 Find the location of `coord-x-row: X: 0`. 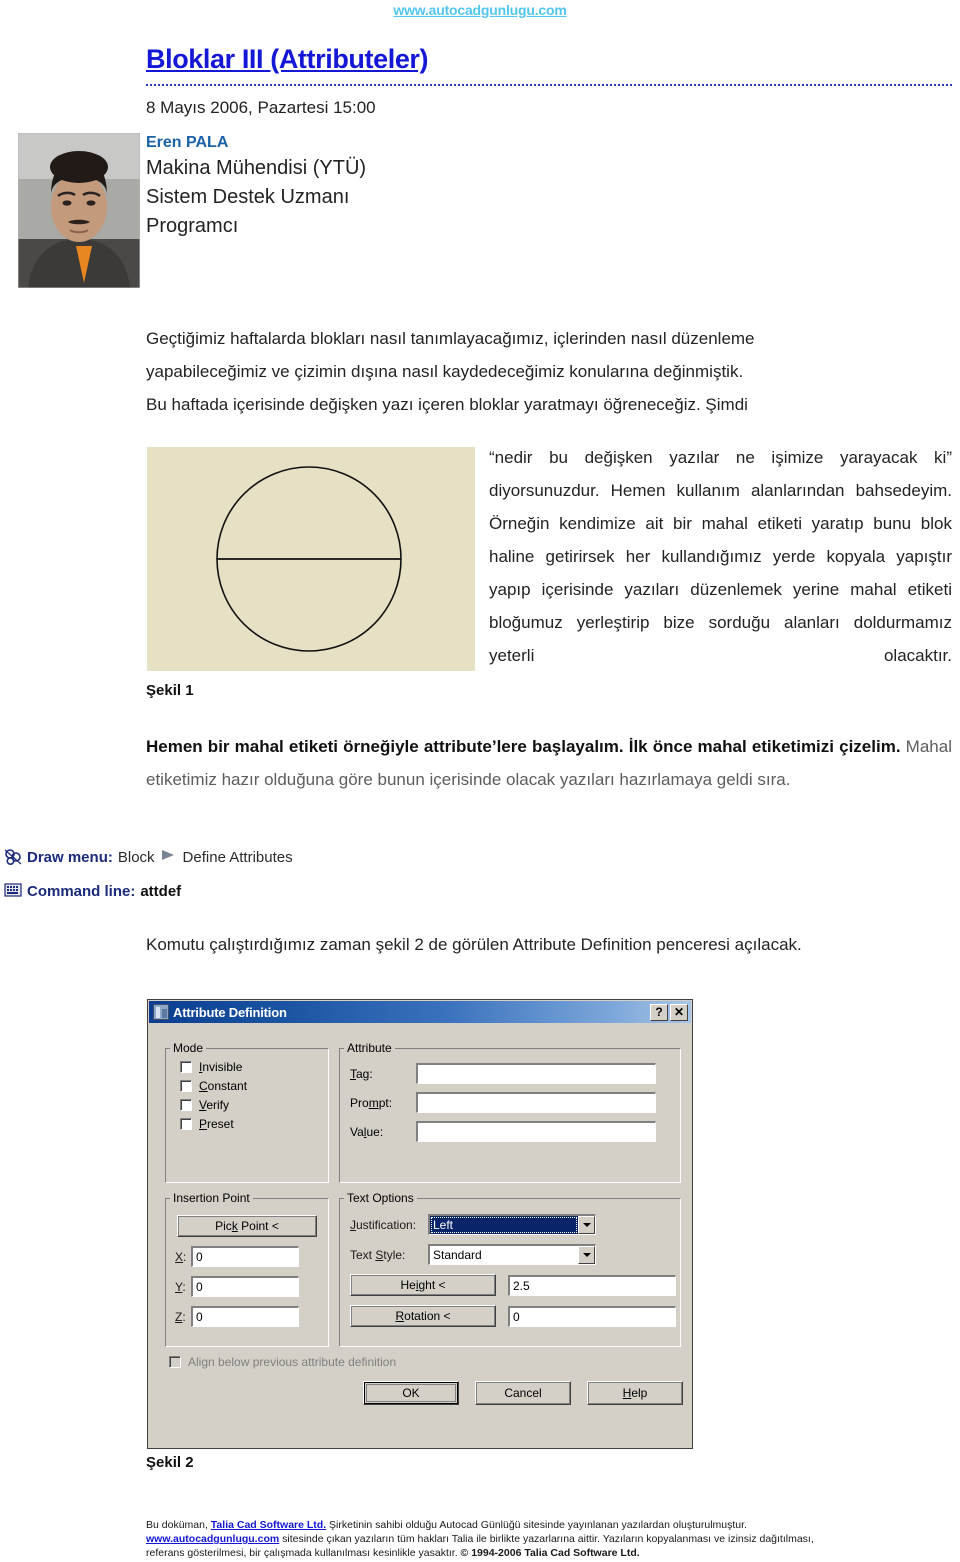

coord-x-row: X: 0 is located at coordinates (251, 1256).